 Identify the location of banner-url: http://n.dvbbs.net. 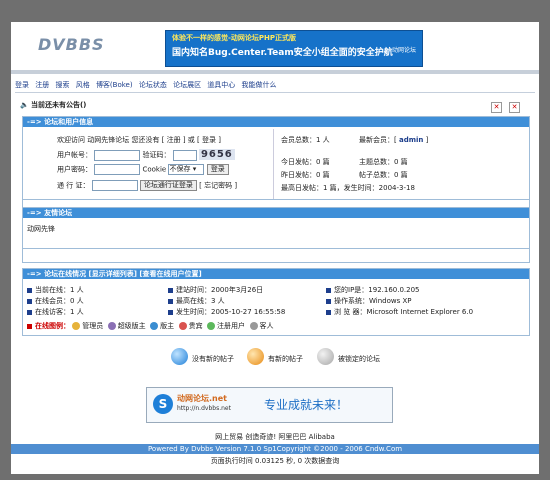
(204, 408).